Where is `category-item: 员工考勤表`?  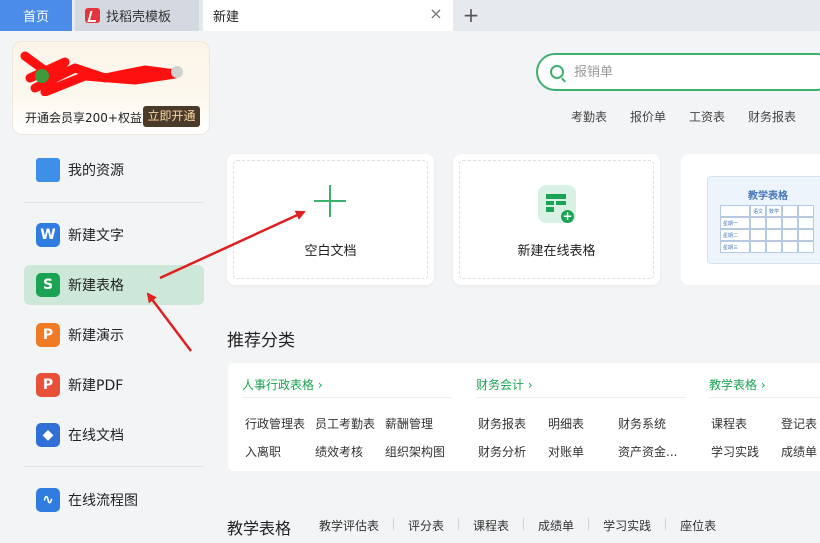 category-item: 员工考勤表 is located at coordinates (345, 423).